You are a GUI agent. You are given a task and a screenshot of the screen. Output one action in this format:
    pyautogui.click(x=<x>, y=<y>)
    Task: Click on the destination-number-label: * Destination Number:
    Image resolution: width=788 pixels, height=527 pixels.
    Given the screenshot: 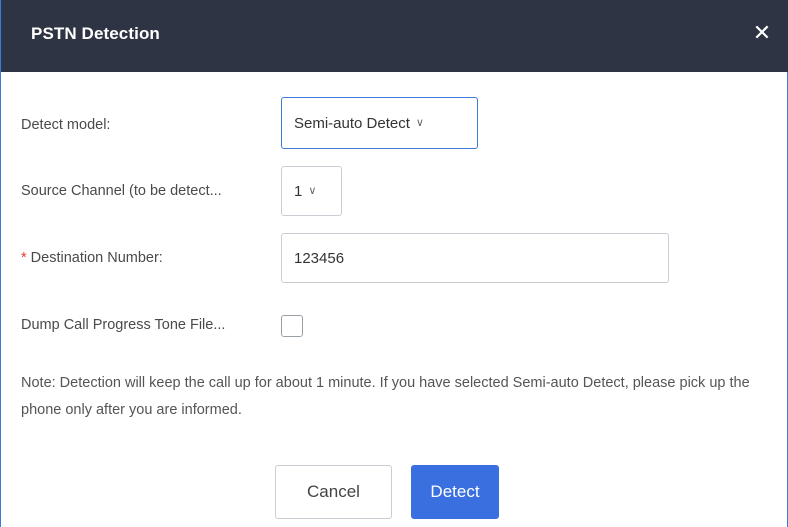 What is the action you would take?
    pyautogui.click(x=92, y=258)
    